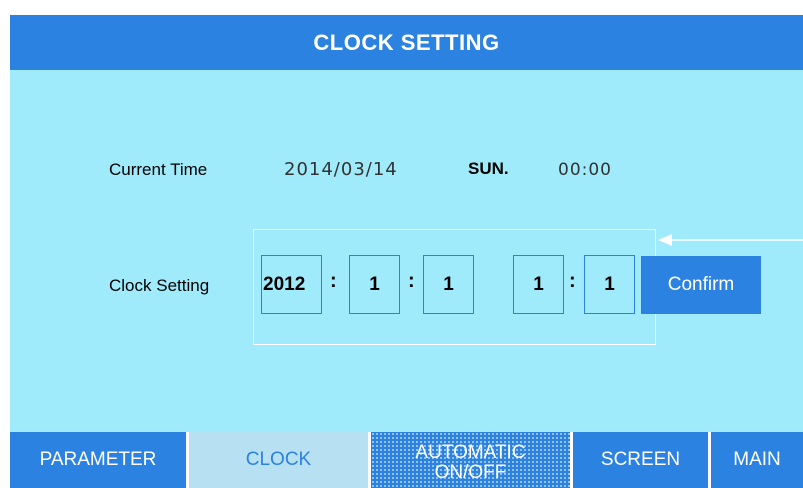 This screenshot has width=803, height=488. What do you see at coordinates (448, 284) in the screenshot?
I see `day-input: 1` at bounding box center [448, 284].